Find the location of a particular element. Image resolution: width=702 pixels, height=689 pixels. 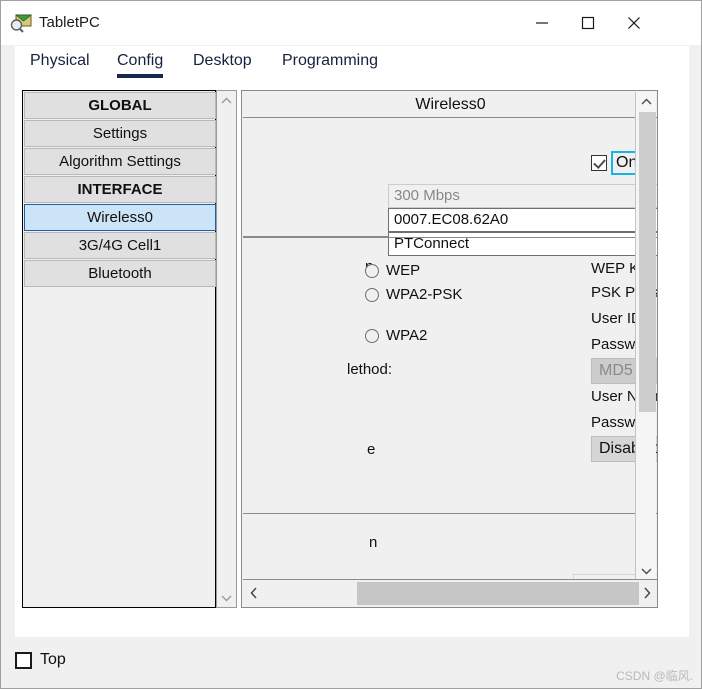

port-status-checkbox is located at coordinates (599, 163).